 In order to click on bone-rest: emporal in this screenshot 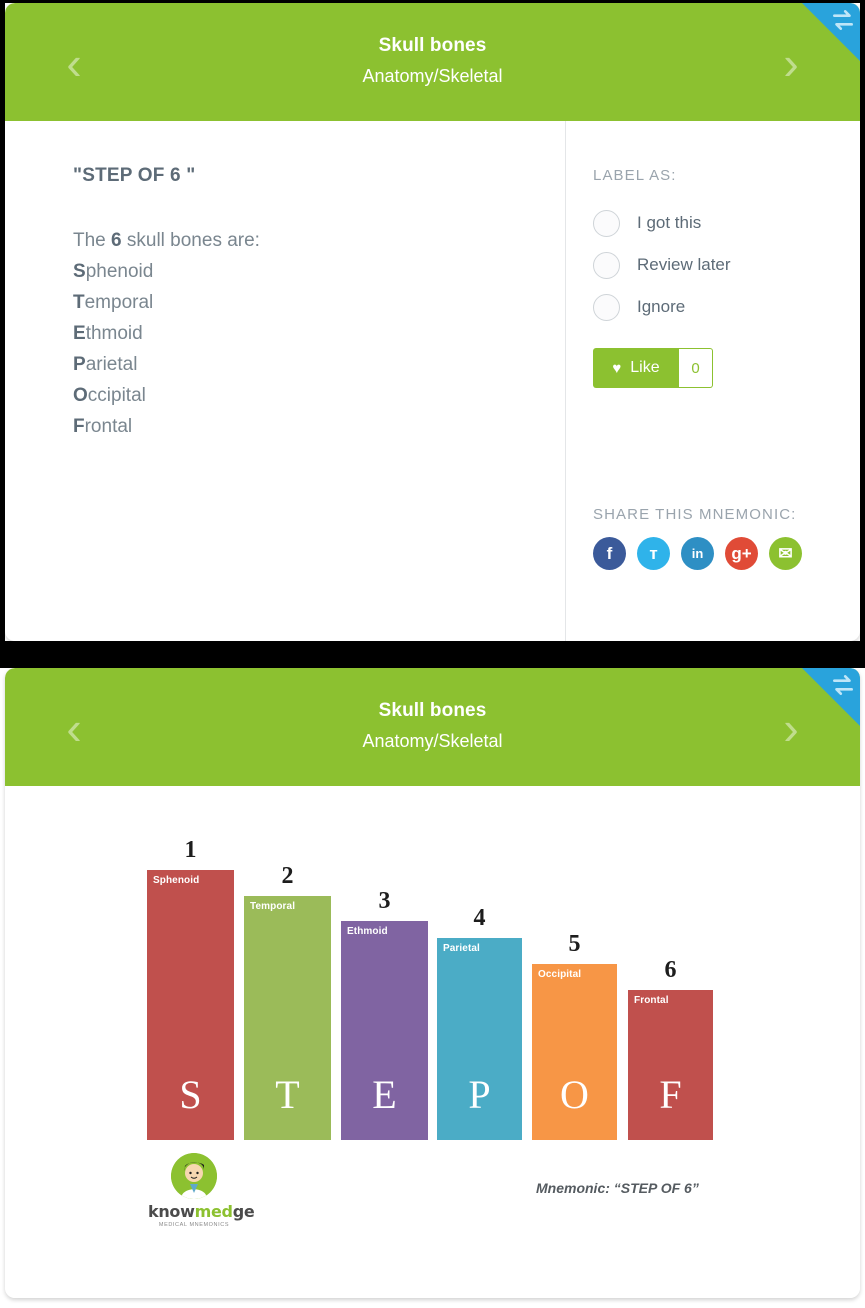, I will do `click(119, 302)`.